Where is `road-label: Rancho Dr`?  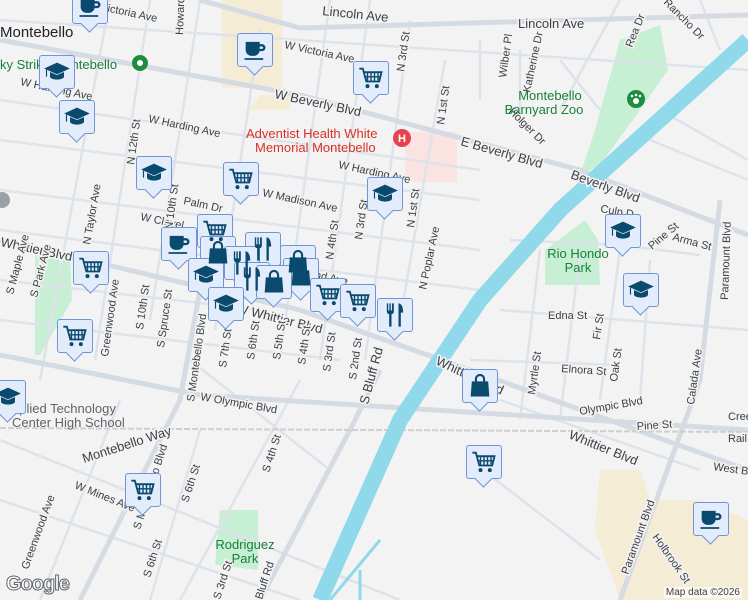
road-label: Rancho Dr is located at coordinates (684, 21).